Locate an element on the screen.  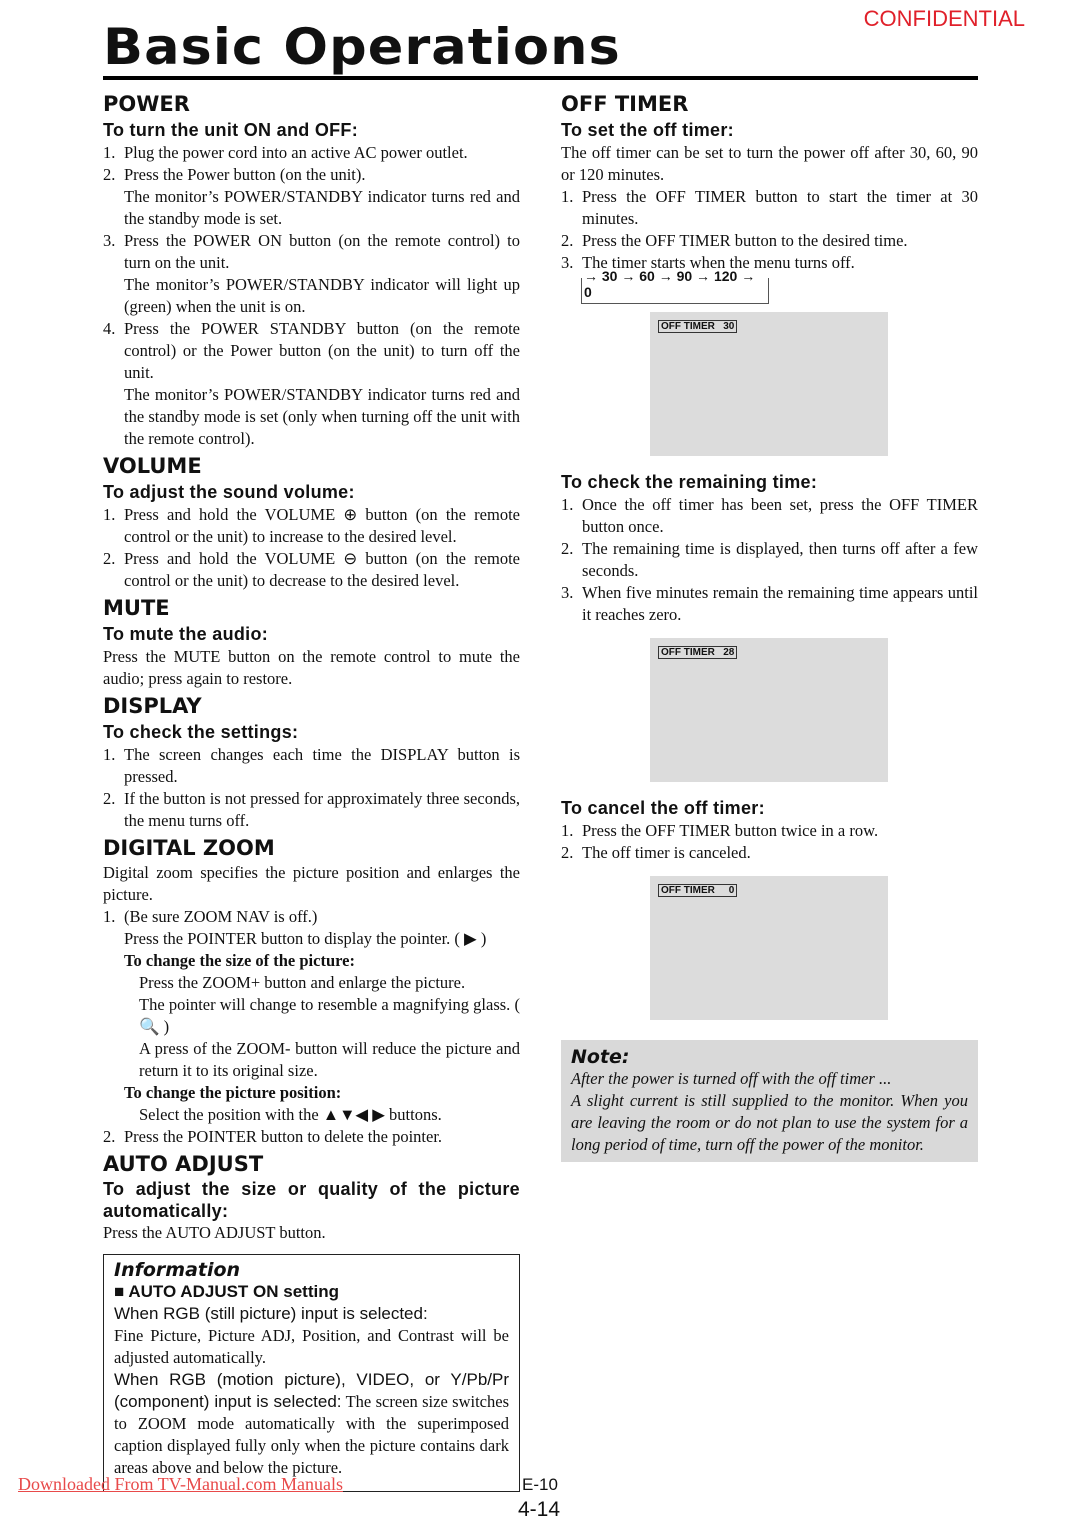
note-heading: Note: is located at coordinates (600, 1057).